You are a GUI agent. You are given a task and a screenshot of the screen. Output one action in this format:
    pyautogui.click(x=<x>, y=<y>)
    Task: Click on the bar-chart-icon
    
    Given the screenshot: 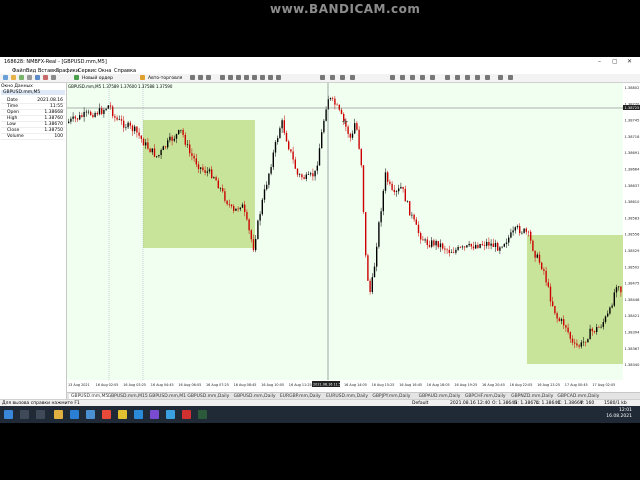 What is the action you would take?
    pyautogui.click(x=392, y=77)
    